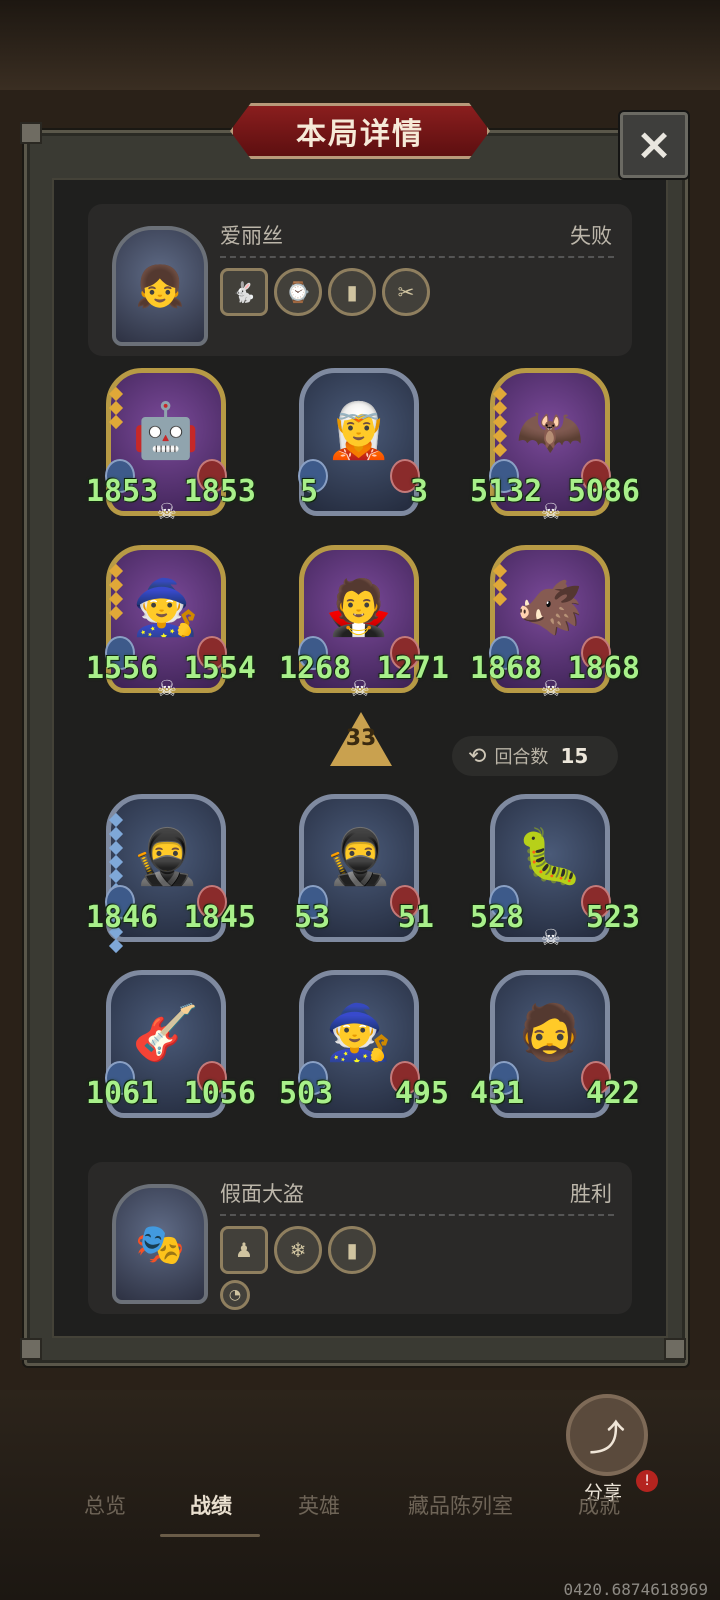  I want to click on unit-attack: 1853, so click(122, 491).